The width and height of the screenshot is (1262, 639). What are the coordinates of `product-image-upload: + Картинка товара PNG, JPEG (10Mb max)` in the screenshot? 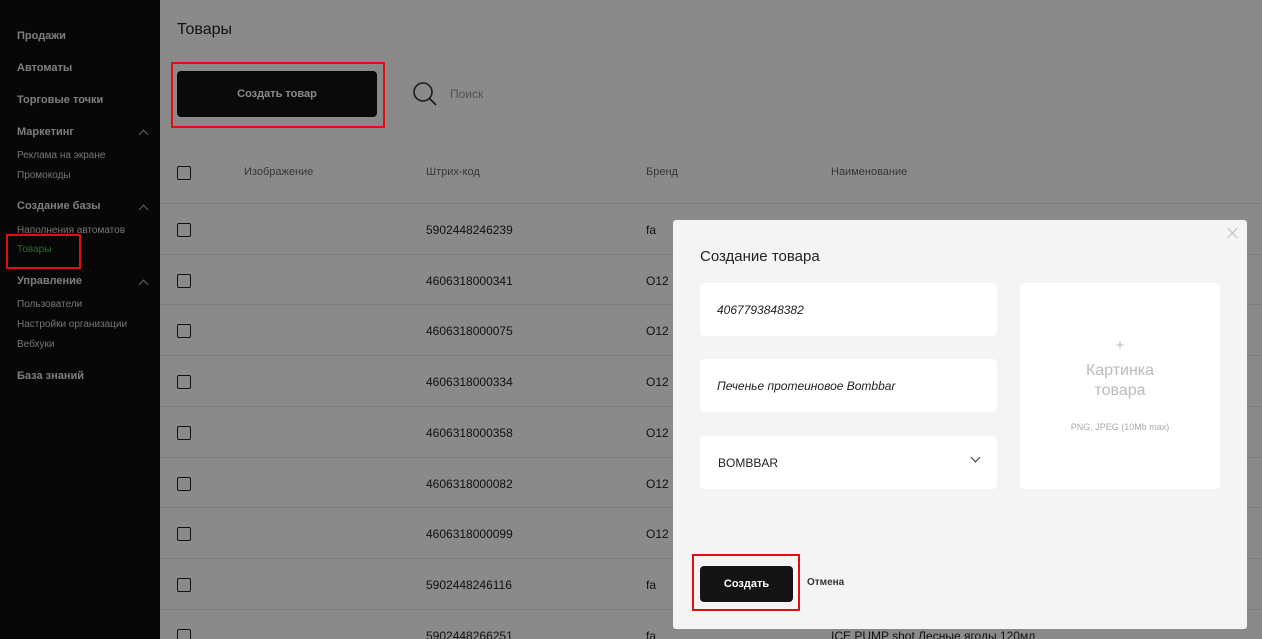 It's located at (1120, 386).